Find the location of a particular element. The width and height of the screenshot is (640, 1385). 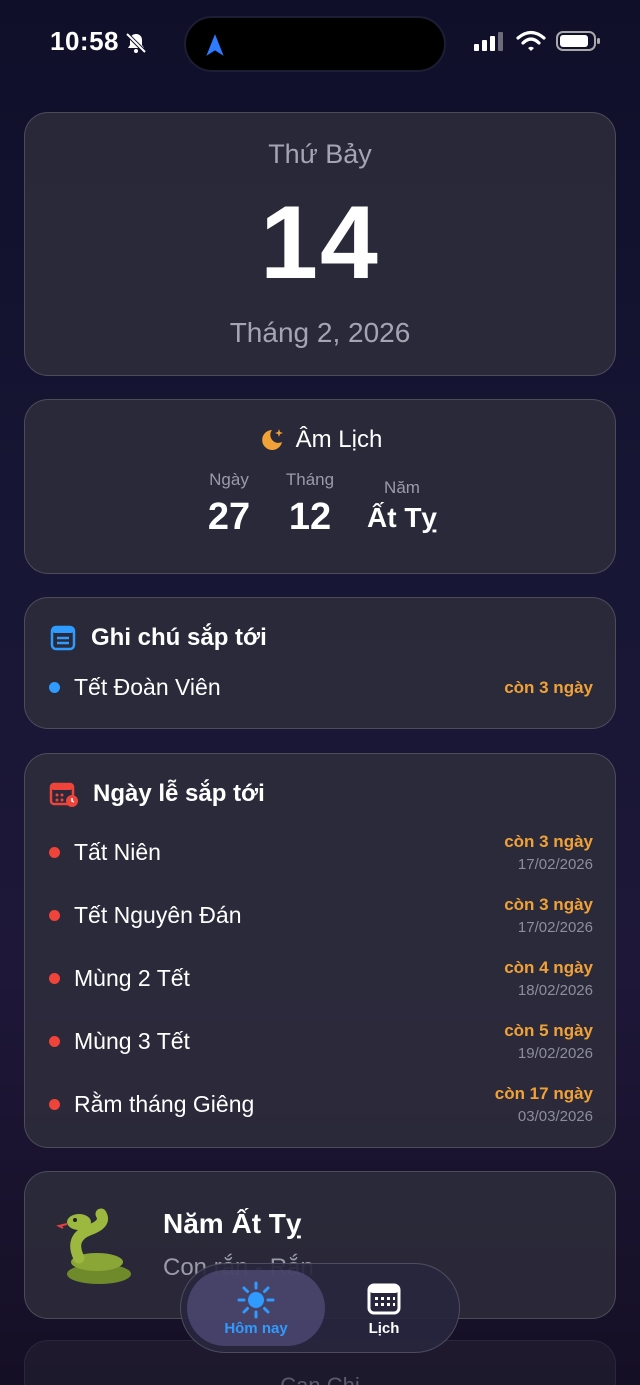

holiday-name: Mùng 3 Tết is located at coordinates (132, 1041).